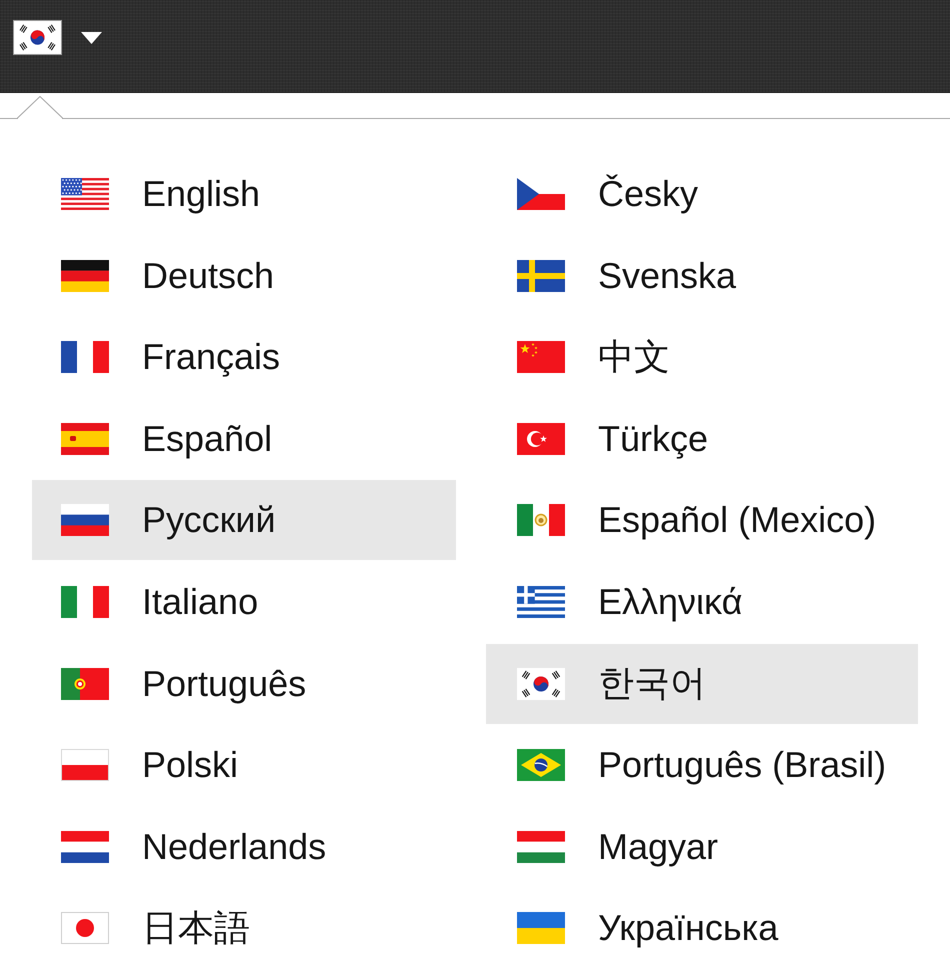 The image size is (950, 979). I want to click on language-option: Polski, so click(244, 765).